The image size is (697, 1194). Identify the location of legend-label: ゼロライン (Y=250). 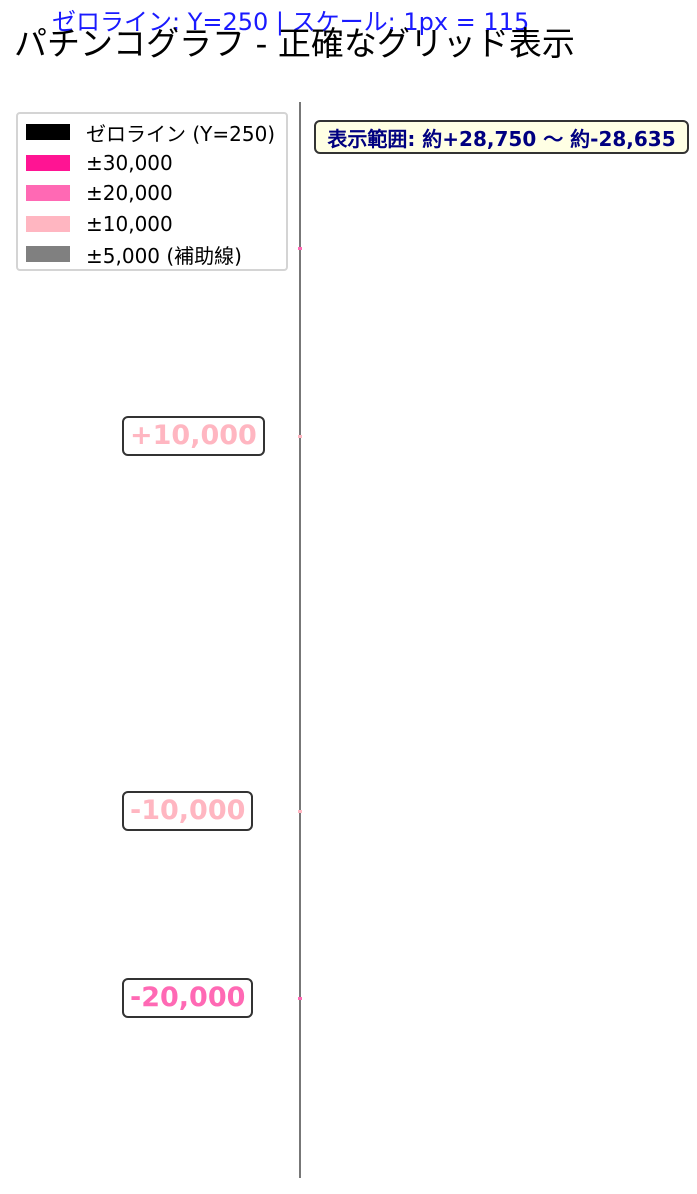
(181, 133).